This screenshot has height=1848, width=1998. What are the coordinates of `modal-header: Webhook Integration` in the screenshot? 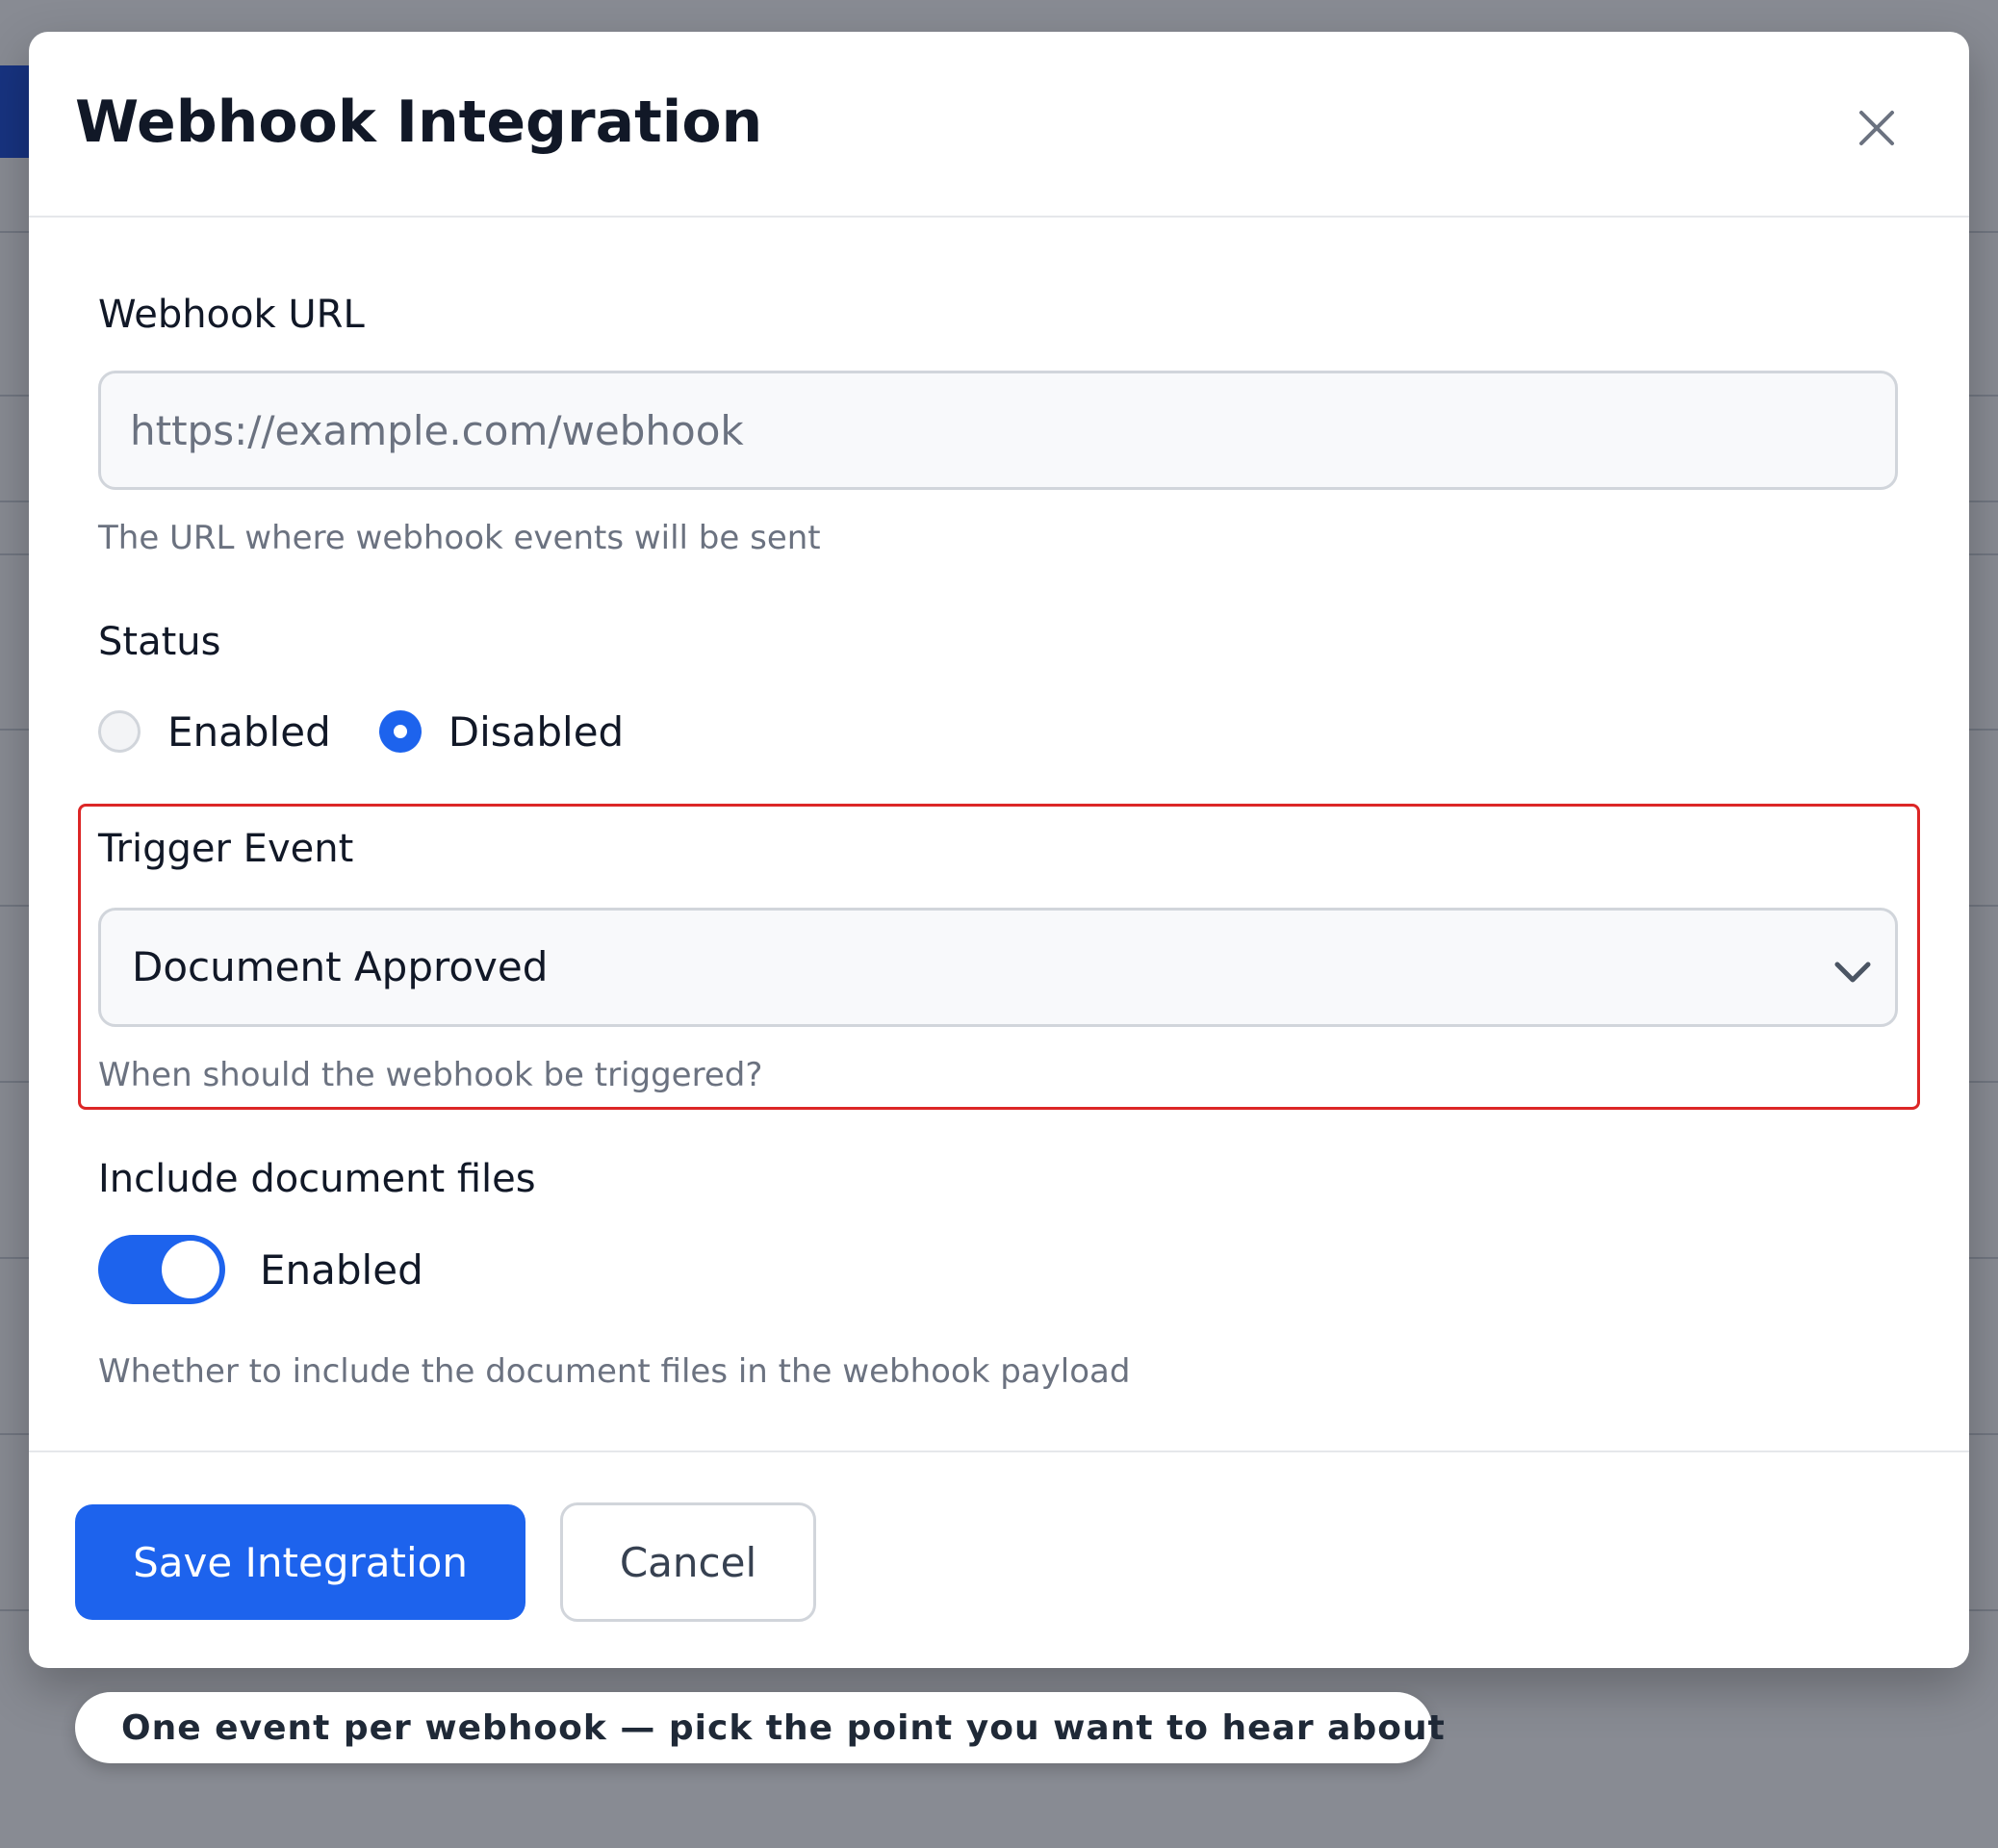 It's located at (999, 125).